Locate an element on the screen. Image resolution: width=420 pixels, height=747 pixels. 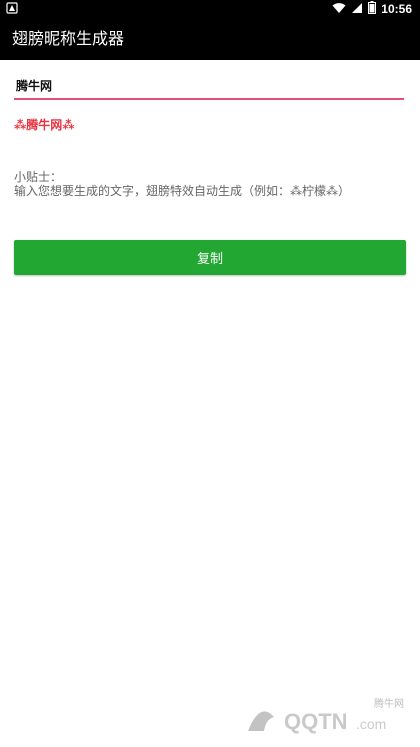
watermark-logo: QQTN .com is located at coordinates (317, 721).